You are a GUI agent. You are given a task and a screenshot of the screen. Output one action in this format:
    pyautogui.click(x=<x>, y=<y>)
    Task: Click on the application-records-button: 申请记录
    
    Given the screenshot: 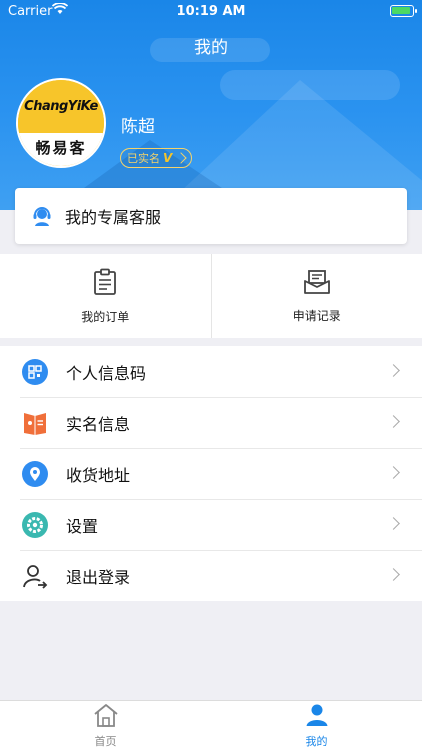 What is the action you would take?
    pyautogui.click(x=316, y=296)
    